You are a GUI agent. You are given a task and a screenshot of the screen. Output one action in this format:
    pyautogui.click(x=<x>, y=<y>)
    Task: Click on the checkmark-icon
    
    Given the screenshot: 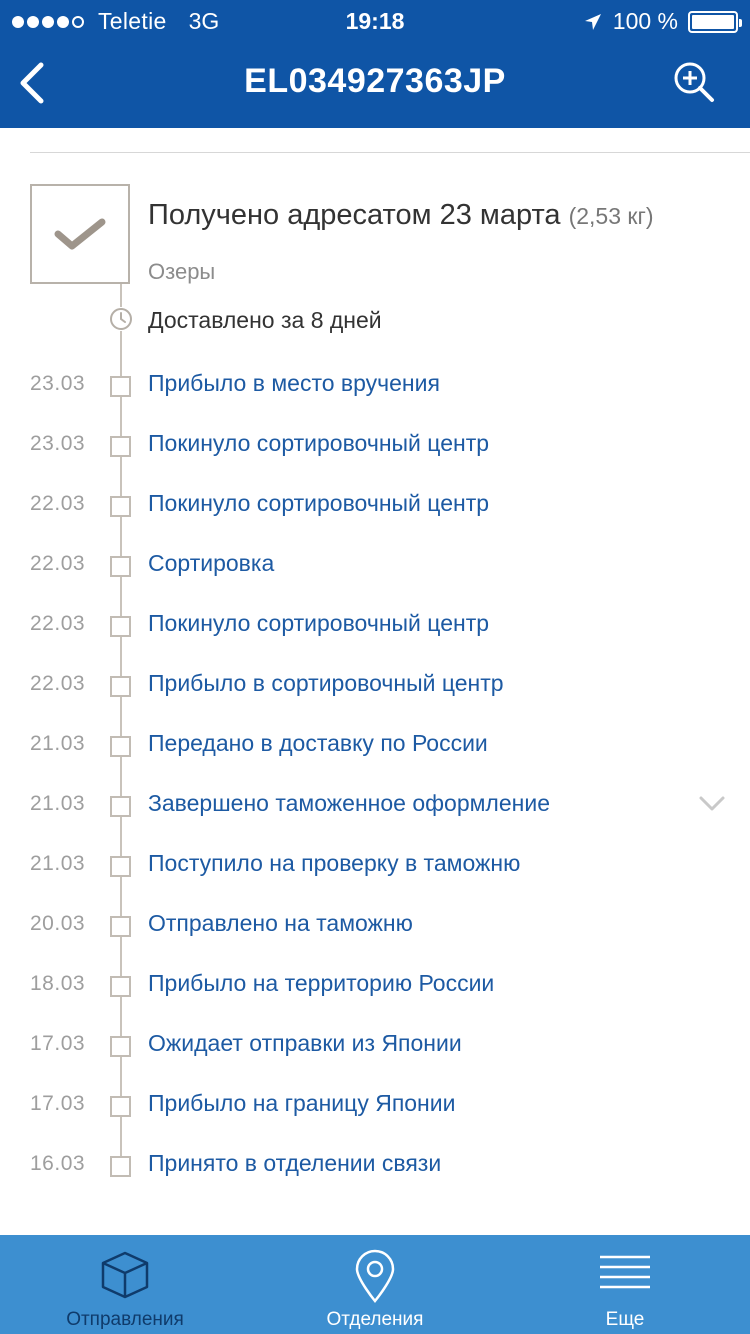 What is the action you would take?
    pyautogui.click(x=80, y=234)
    